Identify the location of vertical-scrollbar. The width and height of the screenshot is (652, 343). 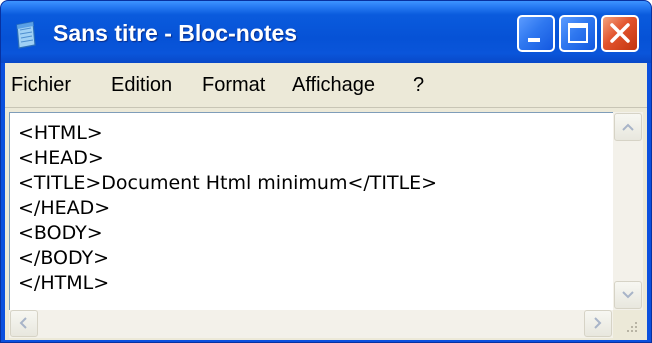
(628, 211).